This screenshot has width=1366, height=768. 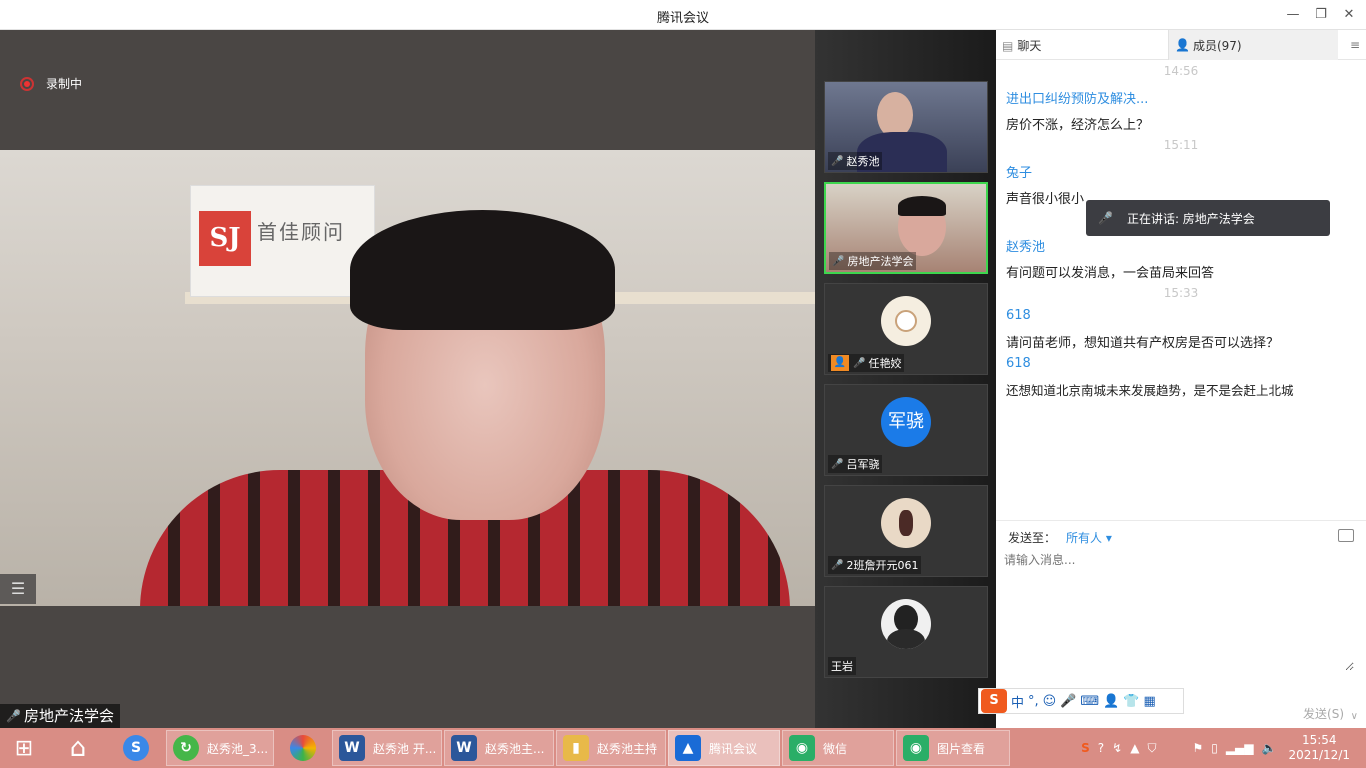 I want to click on ime-punct: °,, so click(x=1033, y=701).